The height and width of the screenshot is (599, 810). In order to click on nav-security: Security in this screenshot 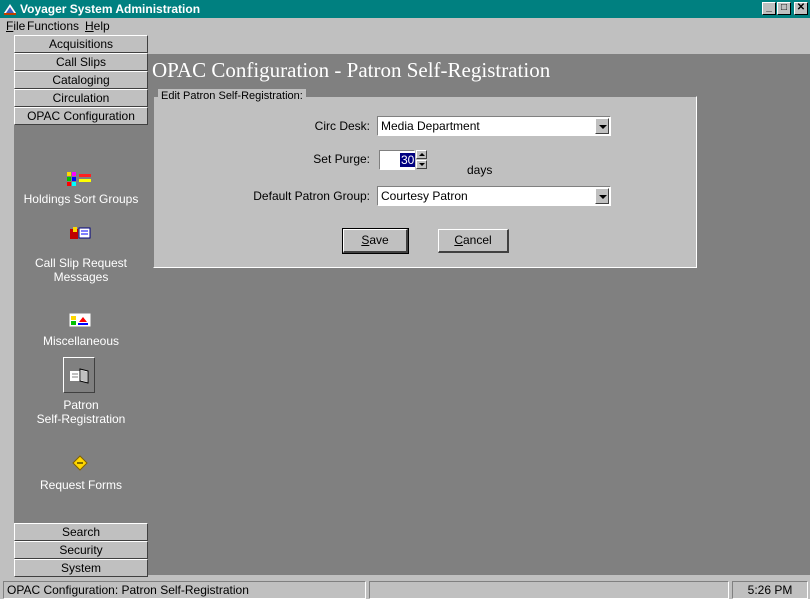, I will do `click(81, 550)`.